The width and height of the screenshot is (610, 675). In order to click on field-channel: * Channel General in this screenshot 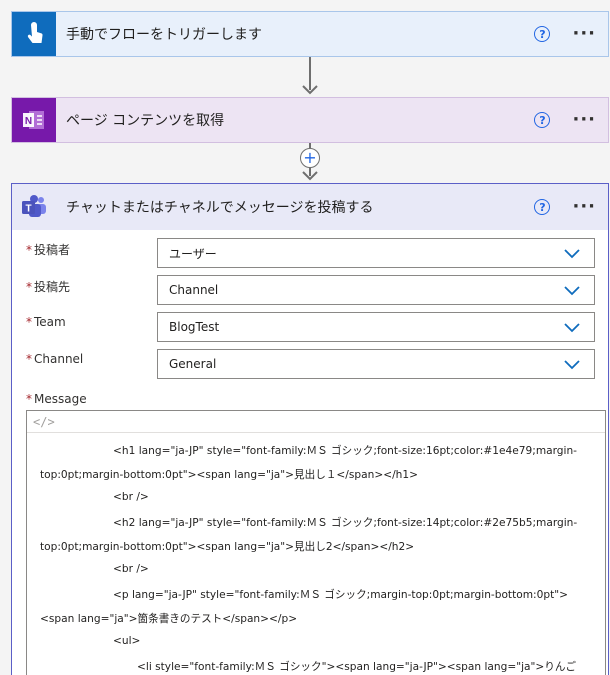, I will do `click(313, 364)`.